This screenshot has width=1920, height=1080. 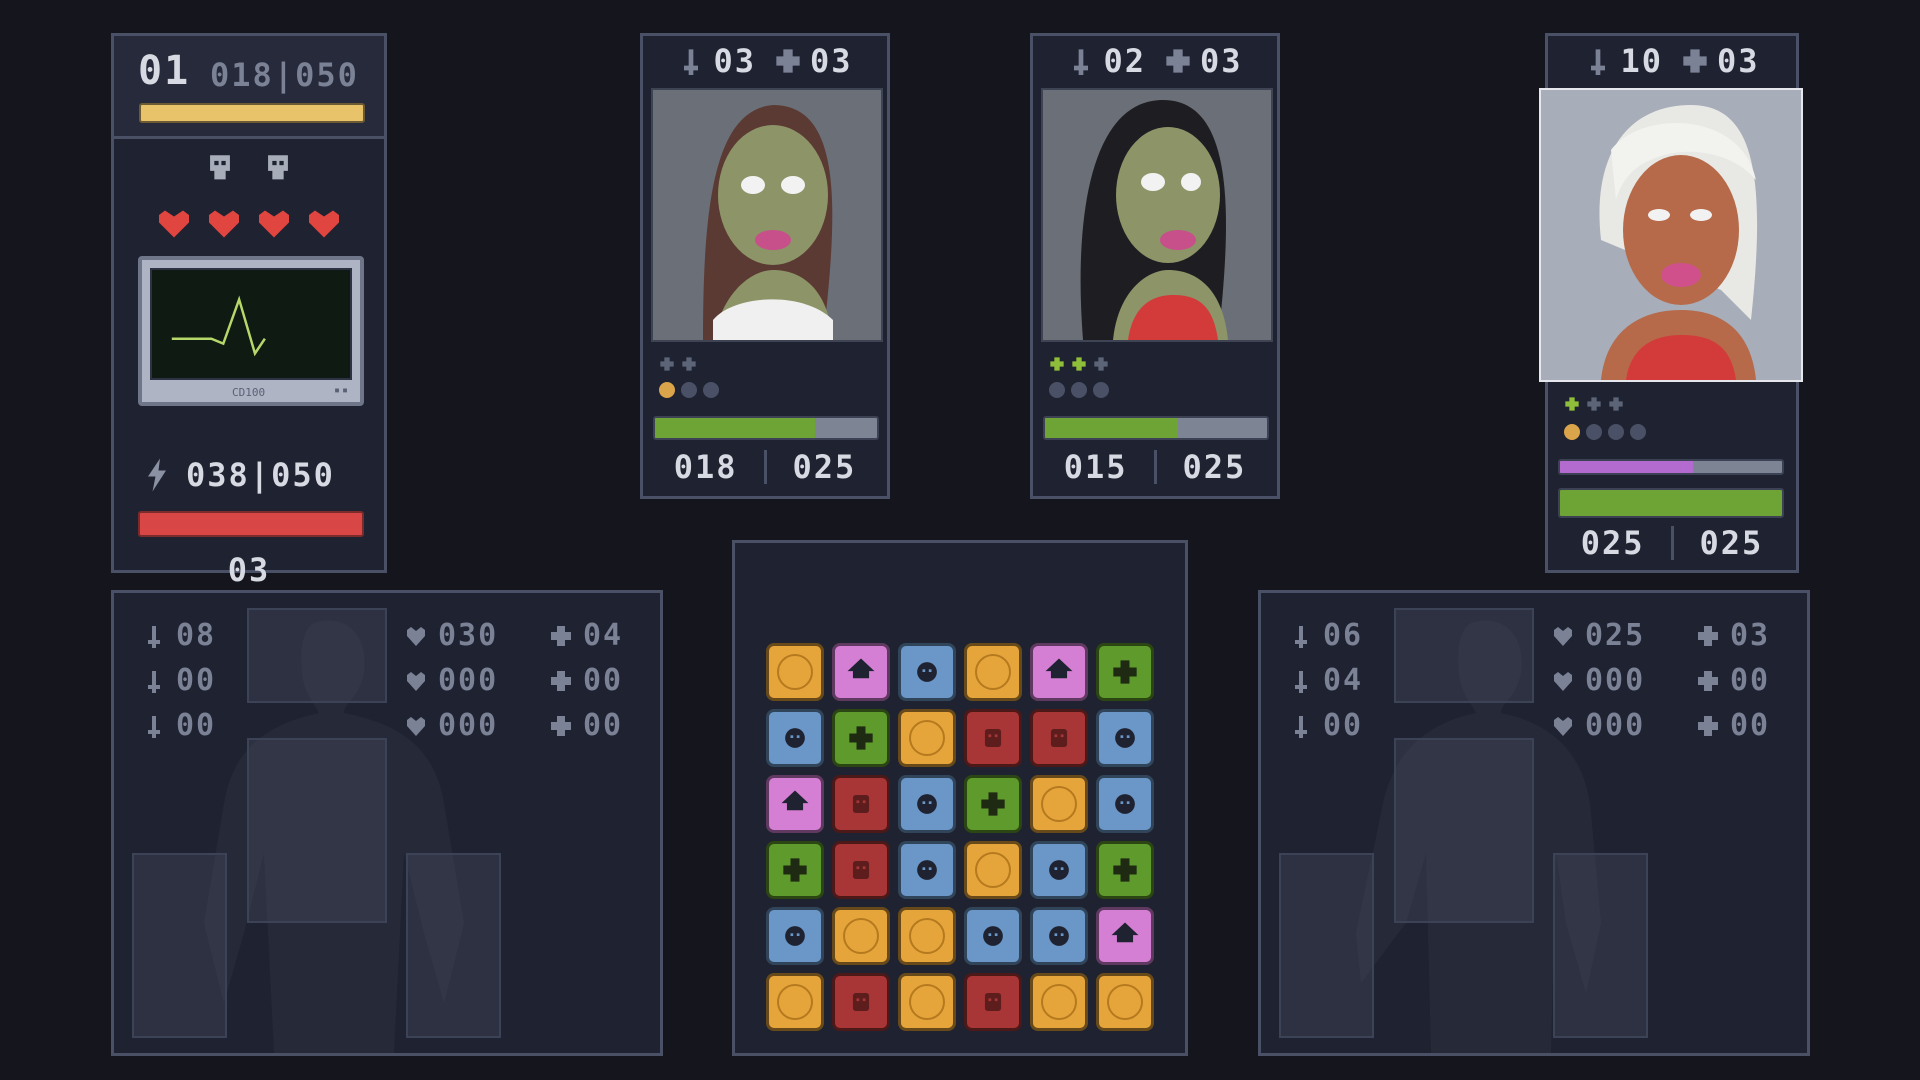 I want to click on attack-value: 02, so click(x=1124, y=61).